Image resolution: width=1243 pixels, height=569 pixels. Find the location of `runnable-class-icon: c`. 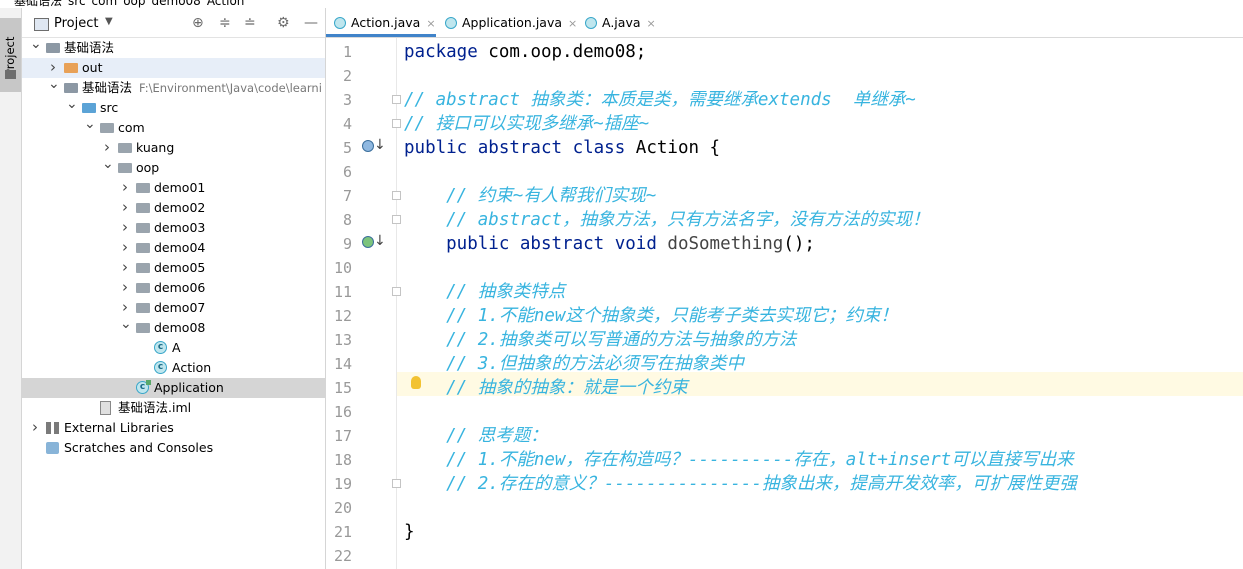

runnable-class-icon: c is located at coordinates (143, 387).